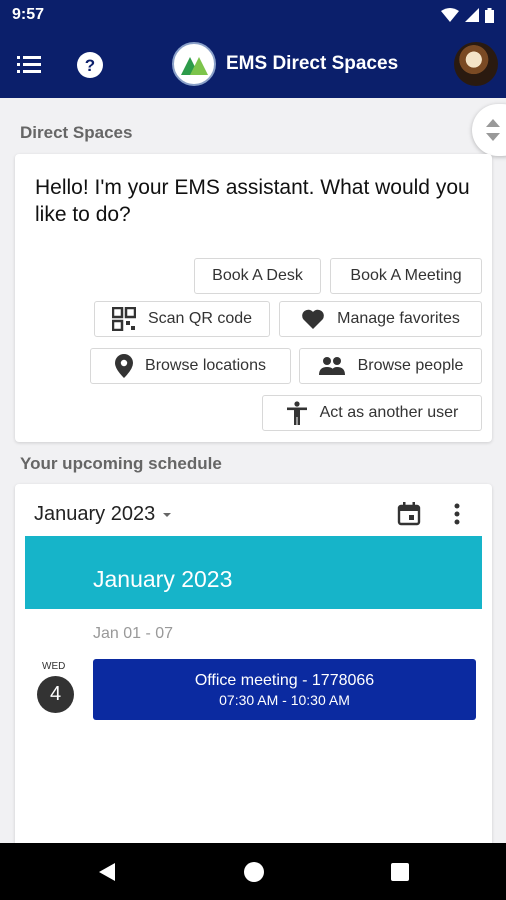 The image size is (506, 900). What do you see at coordinates (313, 319) in the screenshot?
I see `heart-icon` at bounding box center [313, 319].